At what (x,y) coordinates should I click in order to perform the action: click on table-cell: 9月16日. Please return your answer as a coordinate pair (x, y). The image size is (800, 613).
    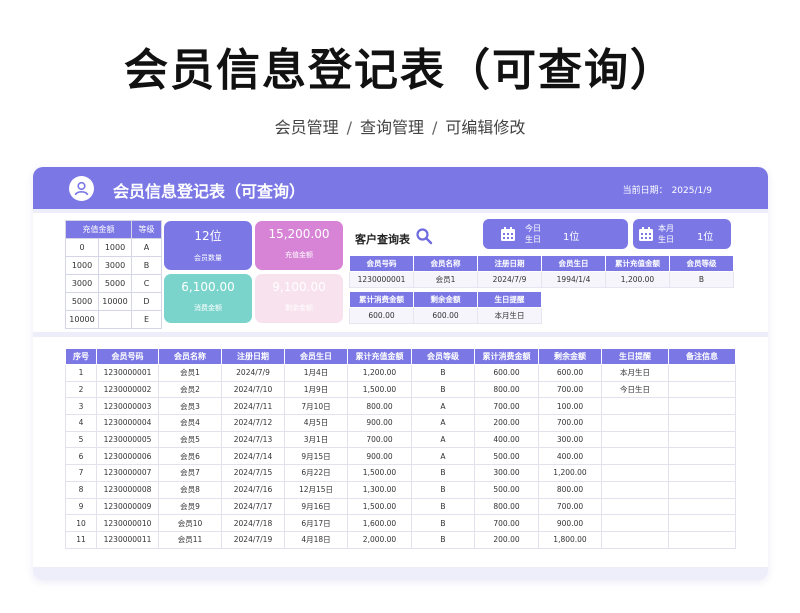
    Looking at the image, I should click on (316, 506).